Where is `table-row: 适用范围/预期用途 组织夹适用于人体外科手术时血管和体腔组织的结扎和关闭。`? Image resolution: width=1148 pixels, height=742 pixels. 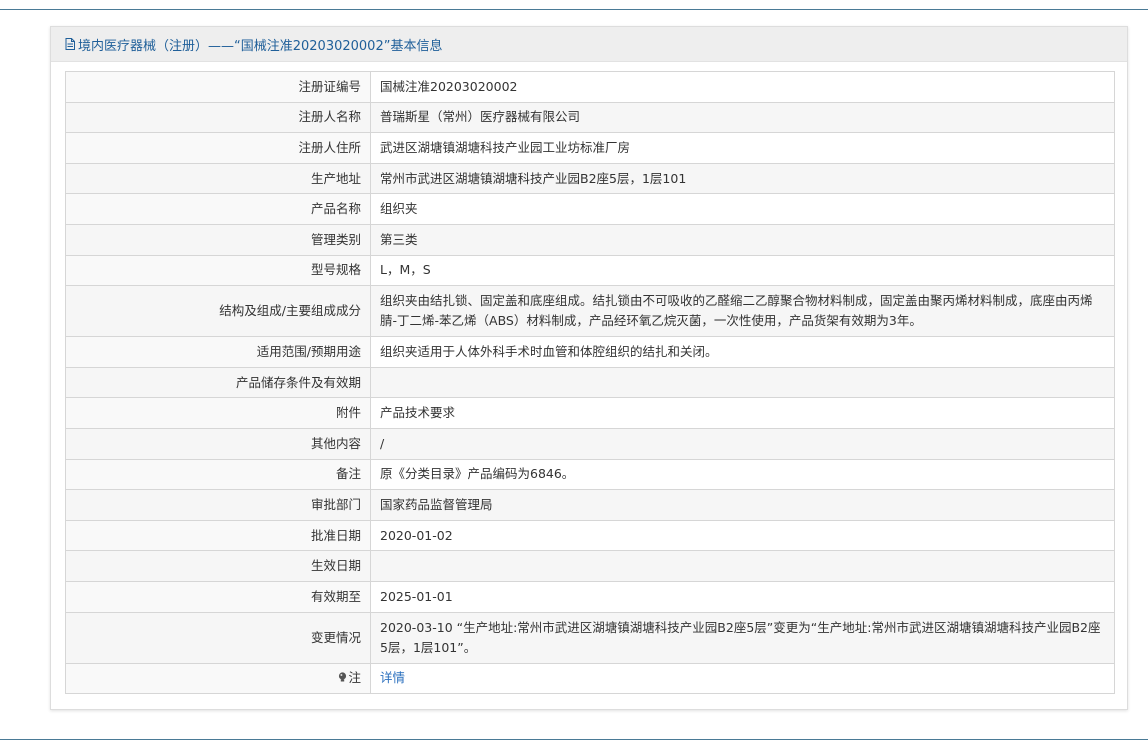 table-row: 适用范围/预期用途 组织夹适用于人体外科手术时血管和体腔组织的结扎和关闭。 is located at coordinates (590, 352).